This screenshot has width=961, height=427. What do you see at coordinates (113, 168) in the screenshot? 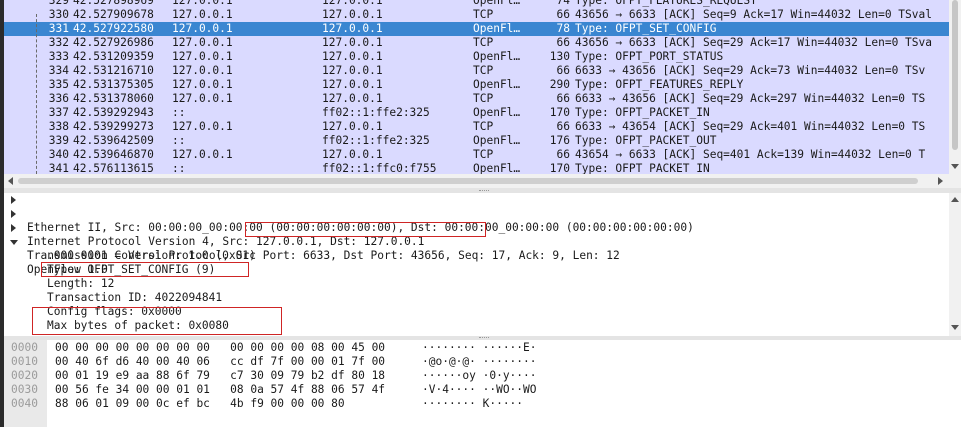
I see `packet-time-cell: 42.576113615` at bounding box center [113, 168].